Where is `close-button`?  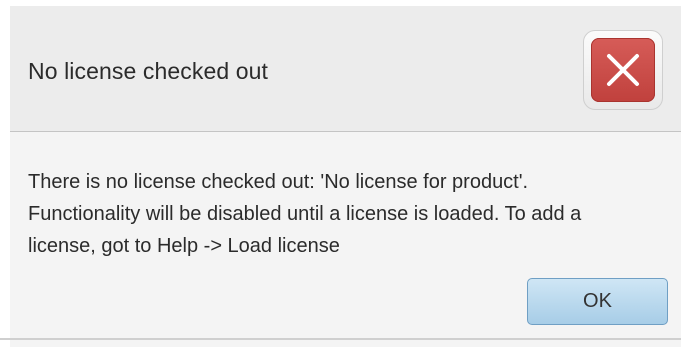
close-button is located at coordinates (623, 70).